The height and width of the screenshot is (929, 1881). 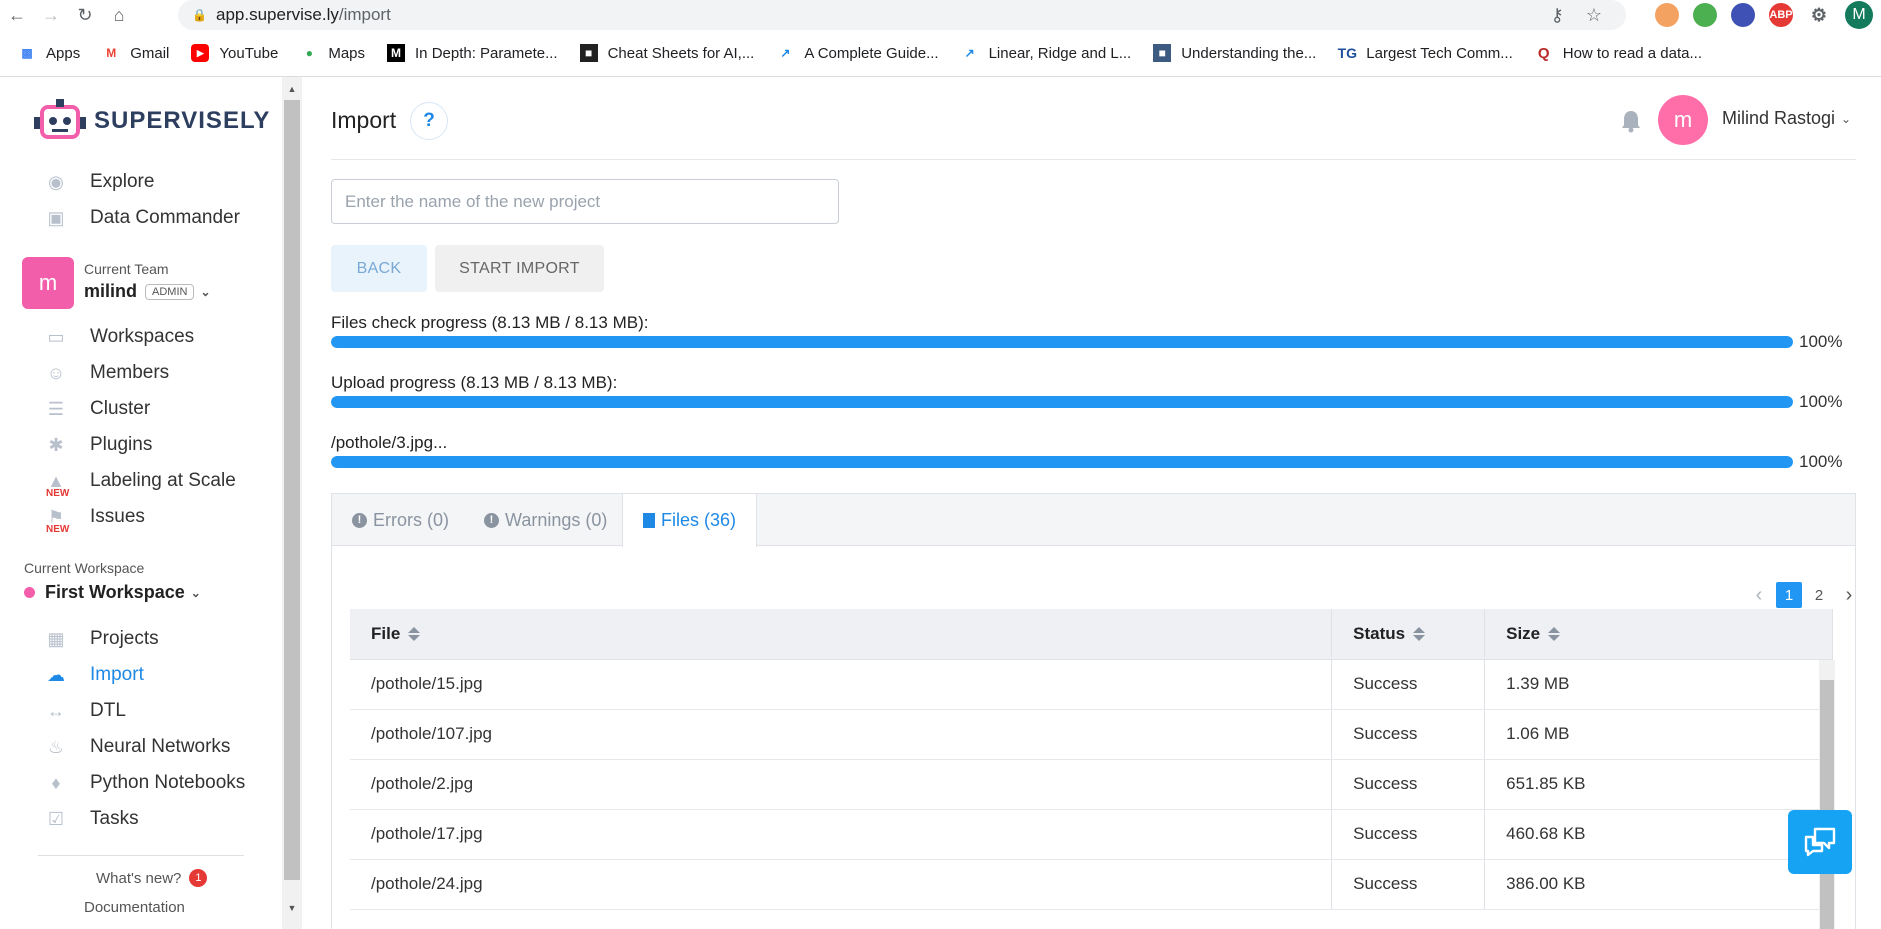 What do you see at coordinates (60, 119) in the screenshot?
I see `robot-logo-icon` at bounding box center [60, 119].